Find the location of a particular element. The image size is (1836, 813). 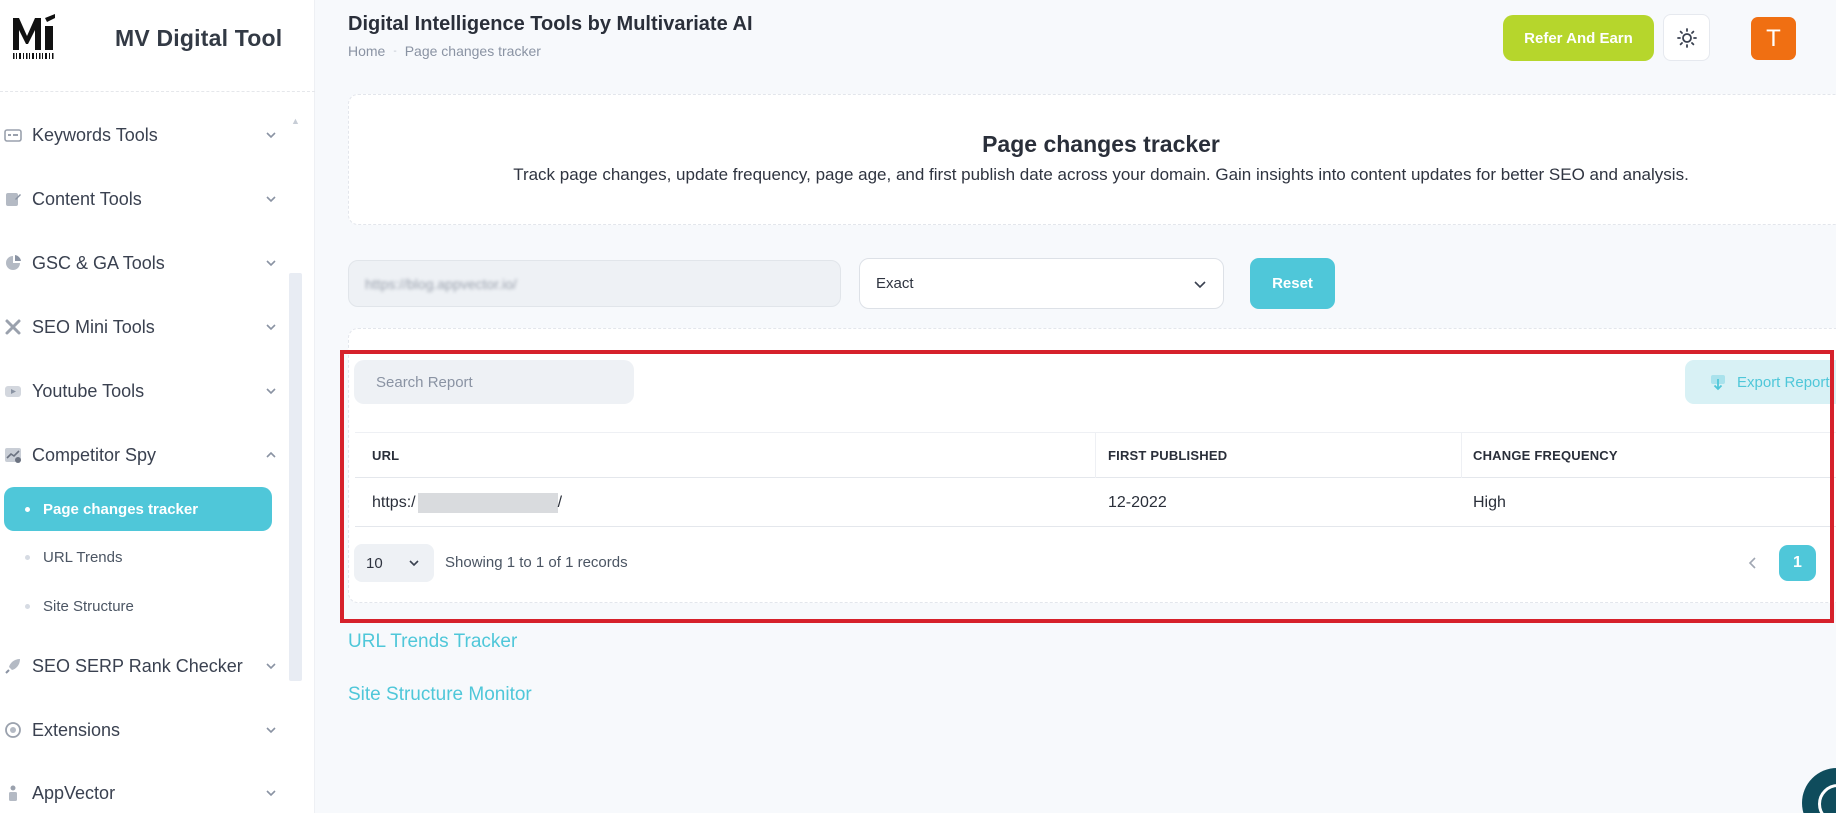

brand-name: MV Digital Tool is located at coordinates (199, 38).